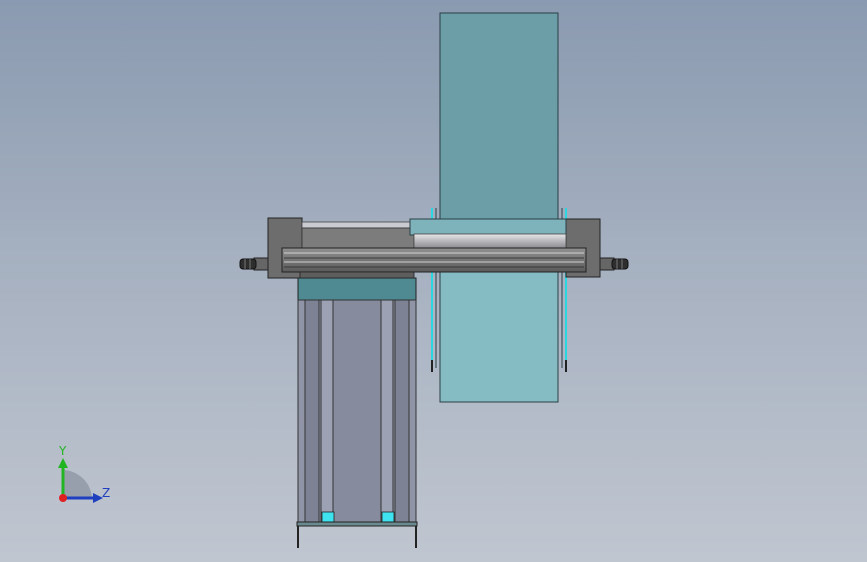 This screenshot has width=867, height=562. Describe the element at coordinates (490, 241) in the screenshot. I see `piston-rod` at that location.